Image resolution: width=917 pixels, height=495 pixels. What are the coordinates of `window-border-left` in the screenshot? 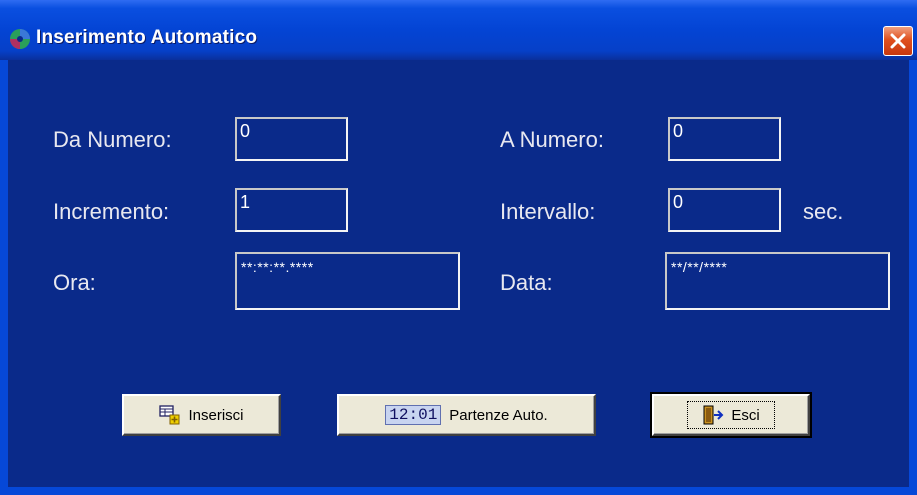 It's located at (4, 277).